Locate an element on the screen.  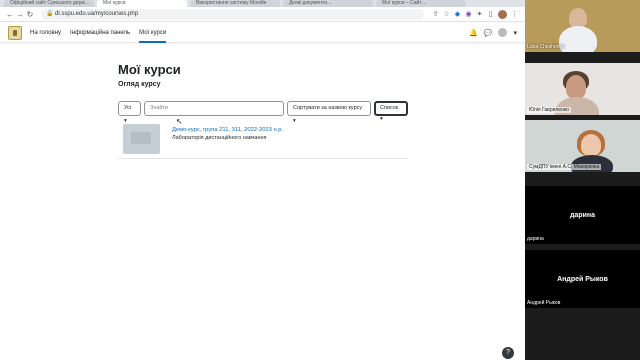
university-logo is located at coordinates (15, 32).